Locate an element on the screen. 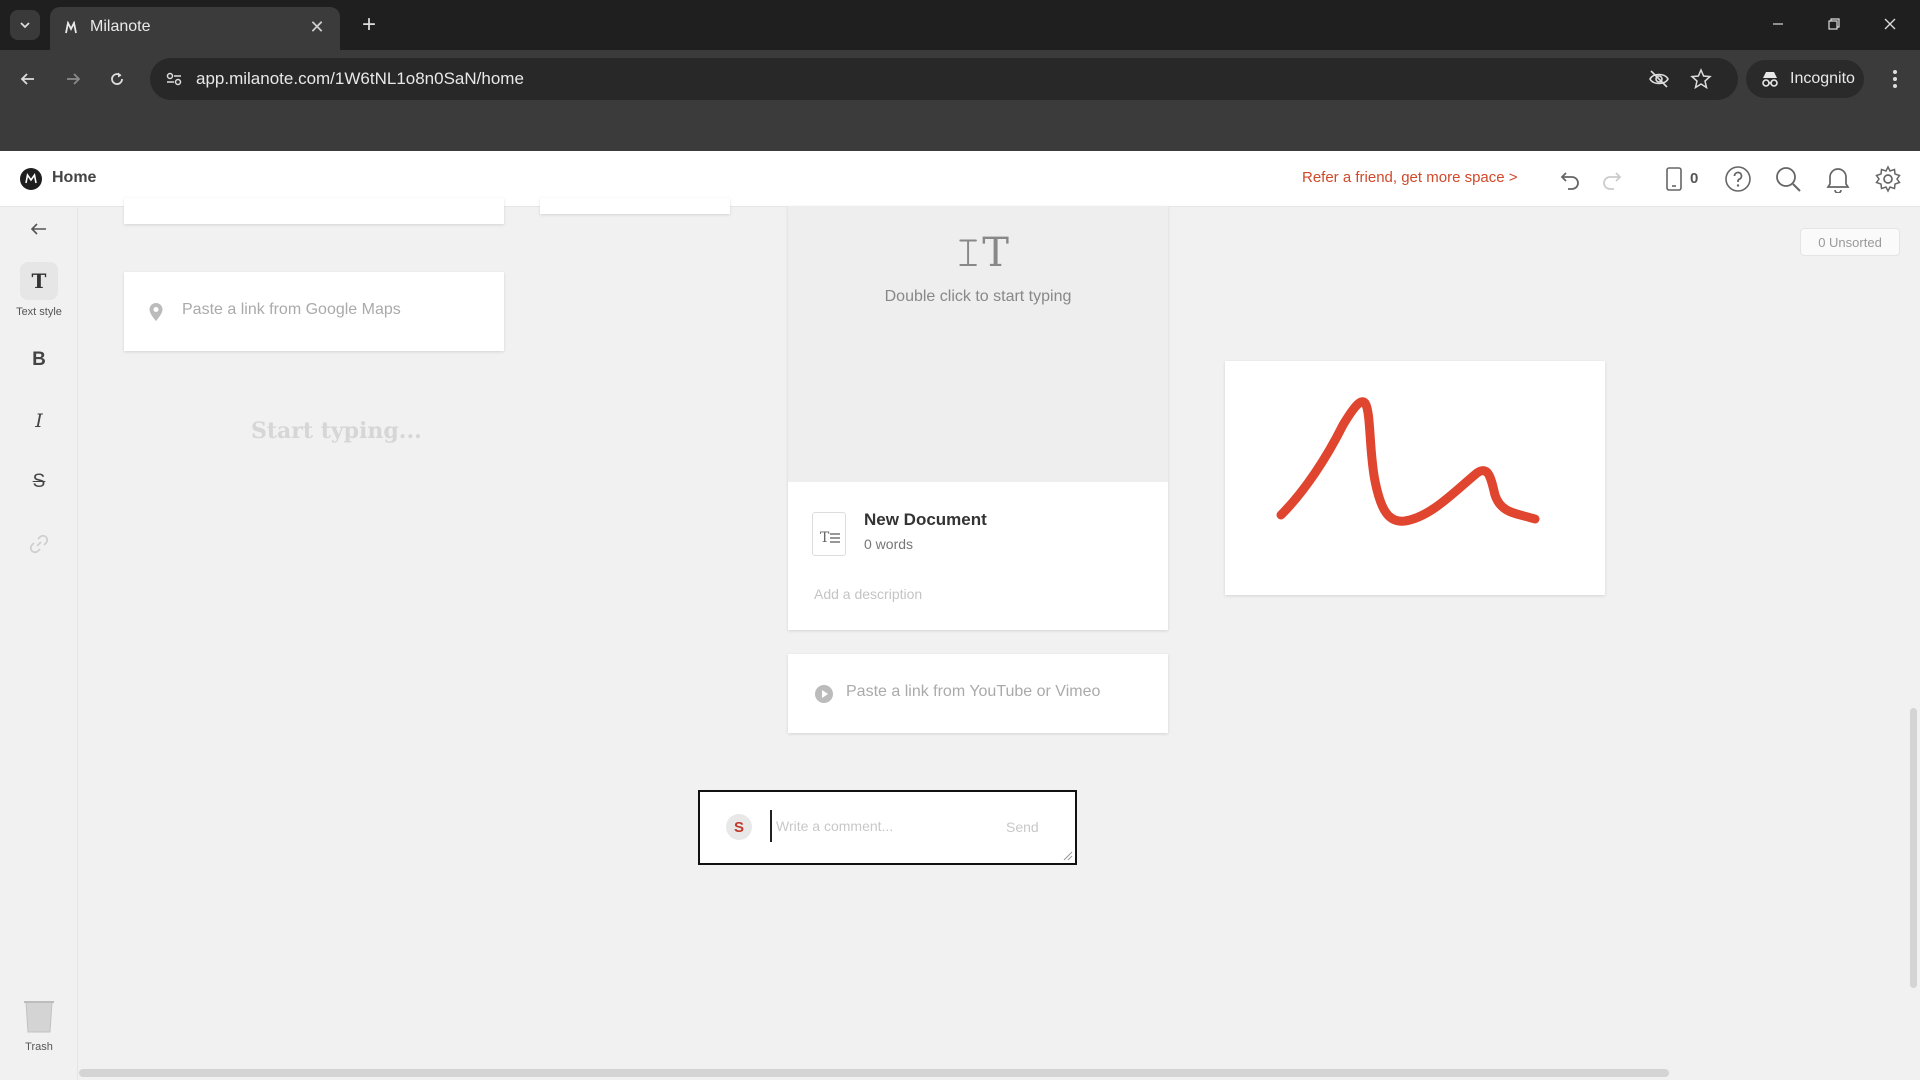  undo-icon is located at coordinates (1569, 181).